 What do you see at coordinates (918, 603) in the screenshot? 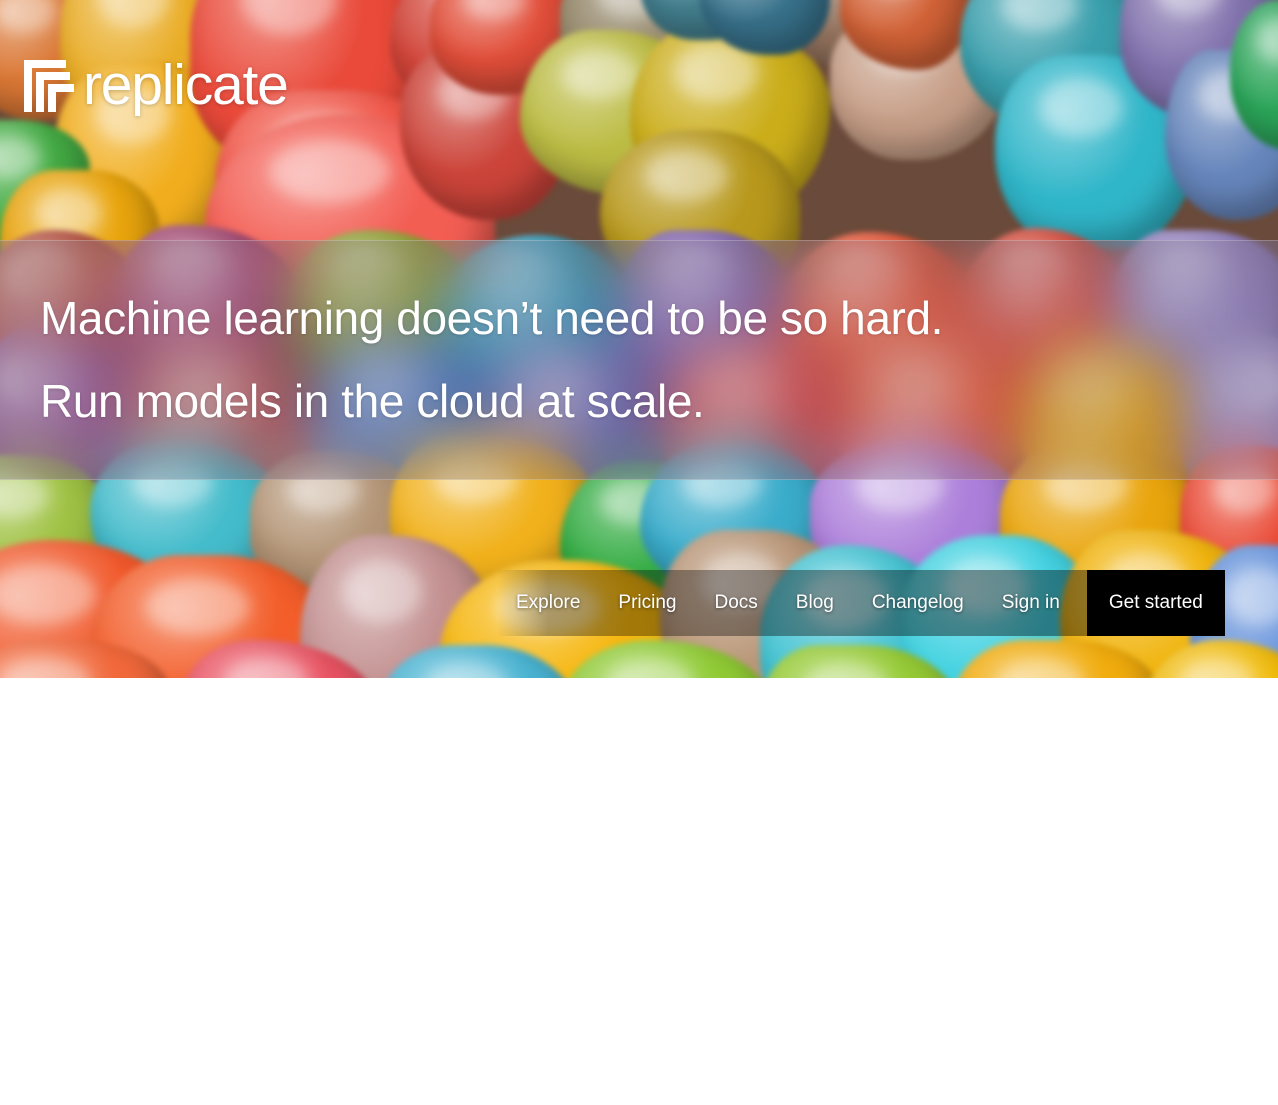
I see `nav-link-changelog: Changelog` at bounding box center [918, 603].